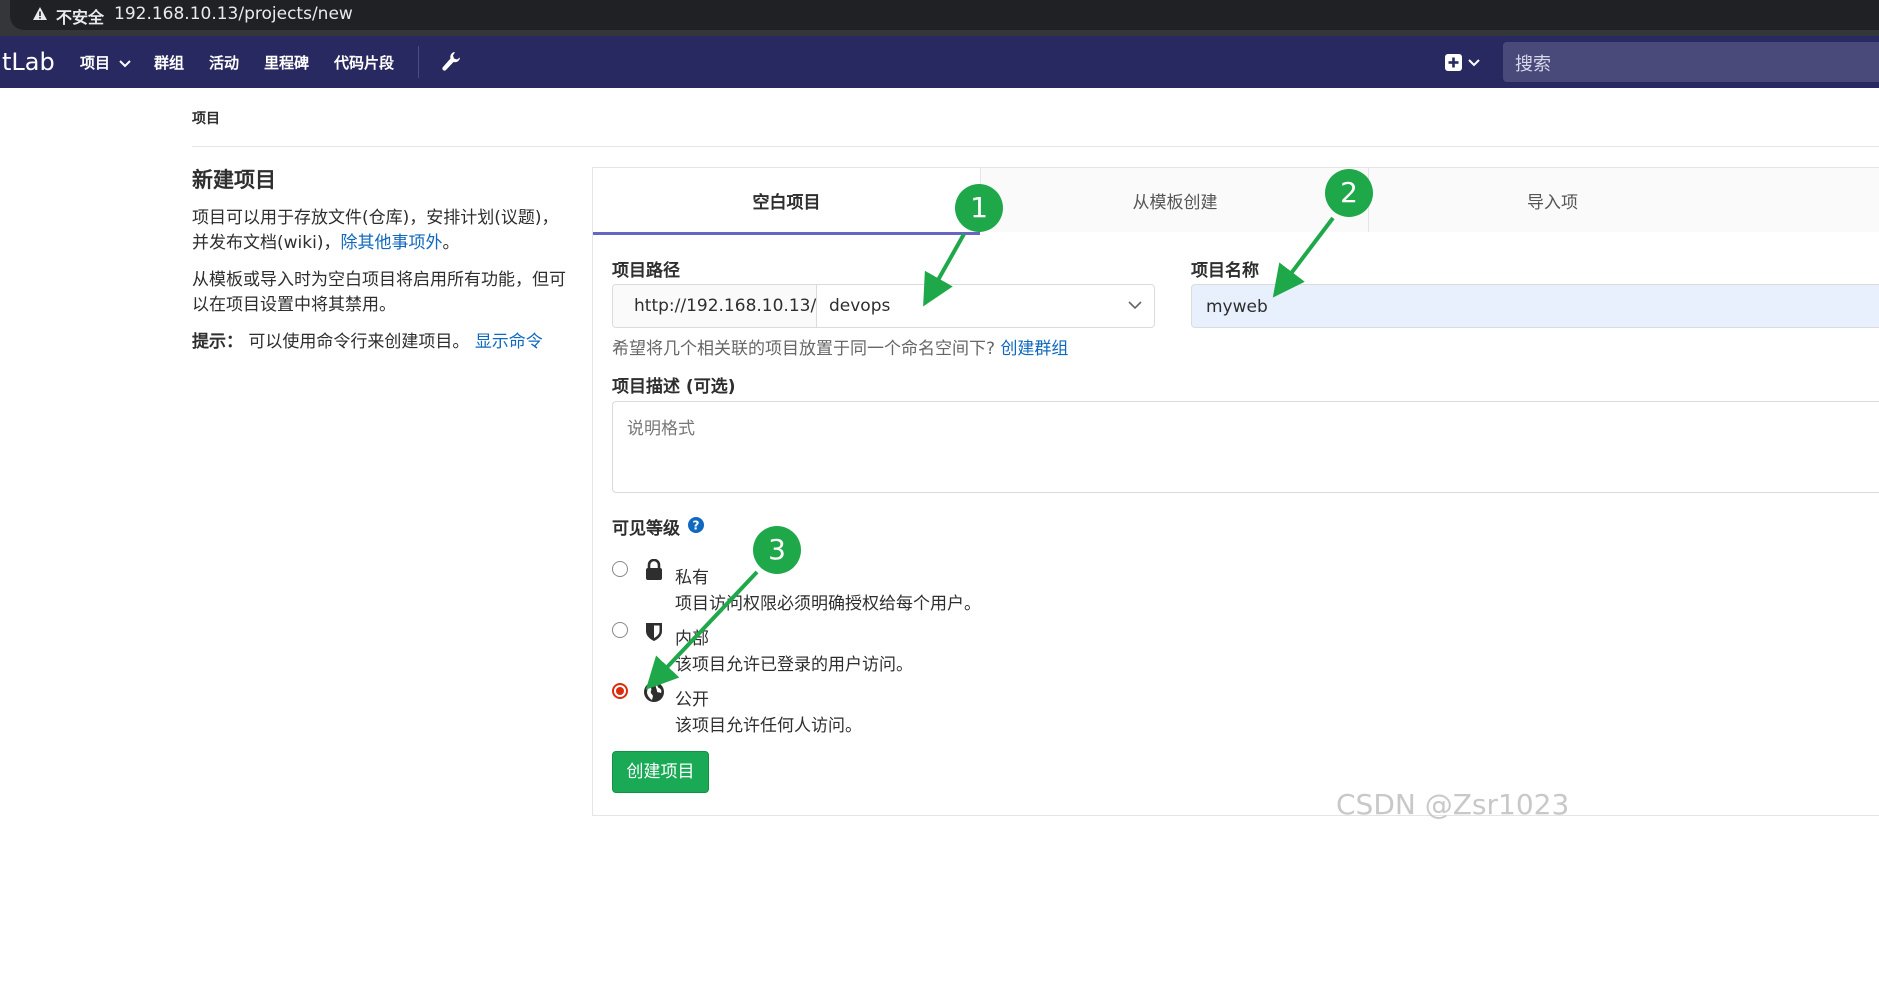  Describe the element at coordinates (1034, 349) in the screenshot. I see `create-group-link: 创建群组` at that location.